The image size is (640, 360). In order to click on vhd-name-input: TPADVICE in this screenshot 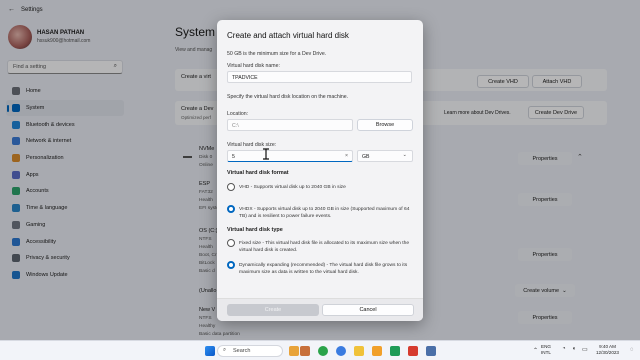, I will do `click(319, 77)`.